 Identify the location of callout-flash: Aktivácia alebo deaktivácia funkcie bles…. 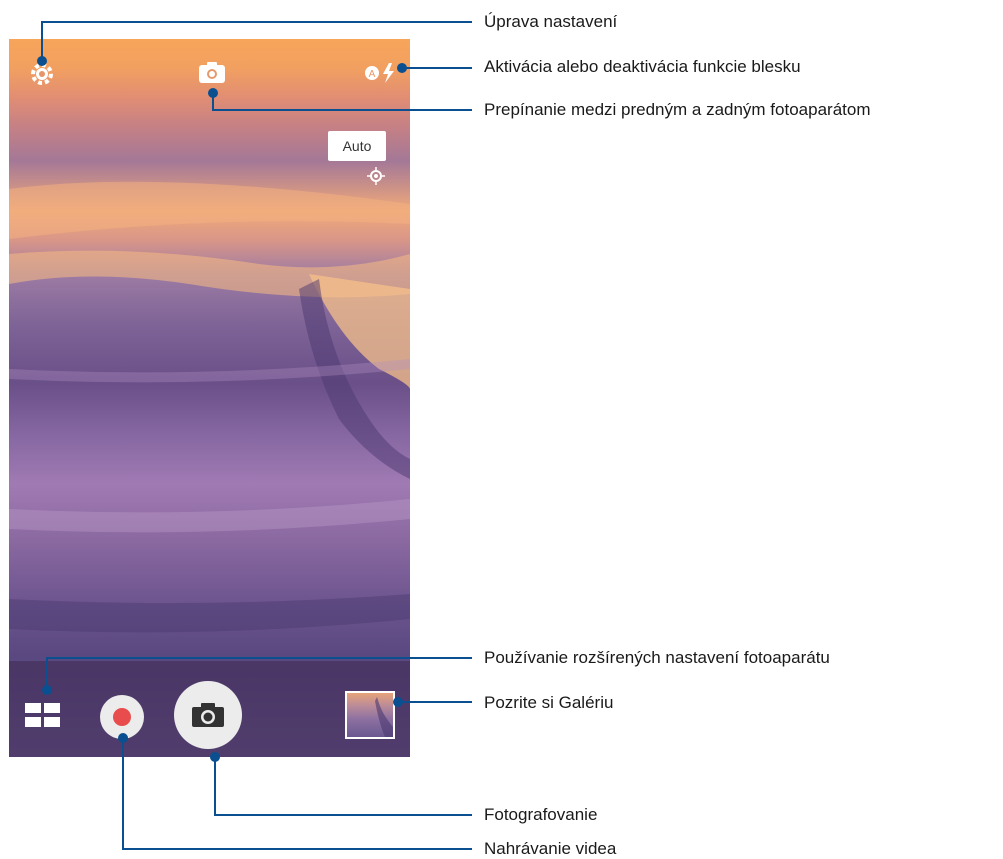
(642, 66).